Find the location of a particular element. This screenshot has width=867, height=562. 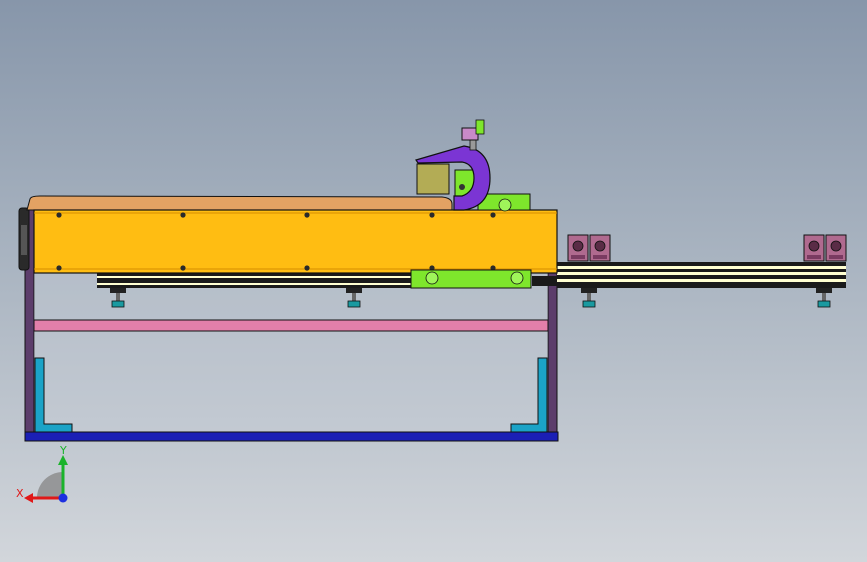

triad-plane-arc is located at coordinates (50, 485).